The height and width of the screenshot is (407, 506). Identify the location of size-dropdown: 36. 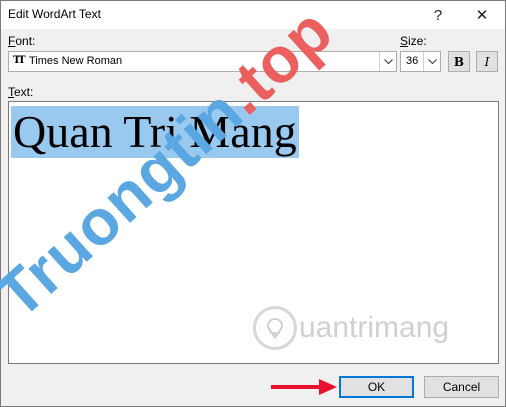
(420, 61).